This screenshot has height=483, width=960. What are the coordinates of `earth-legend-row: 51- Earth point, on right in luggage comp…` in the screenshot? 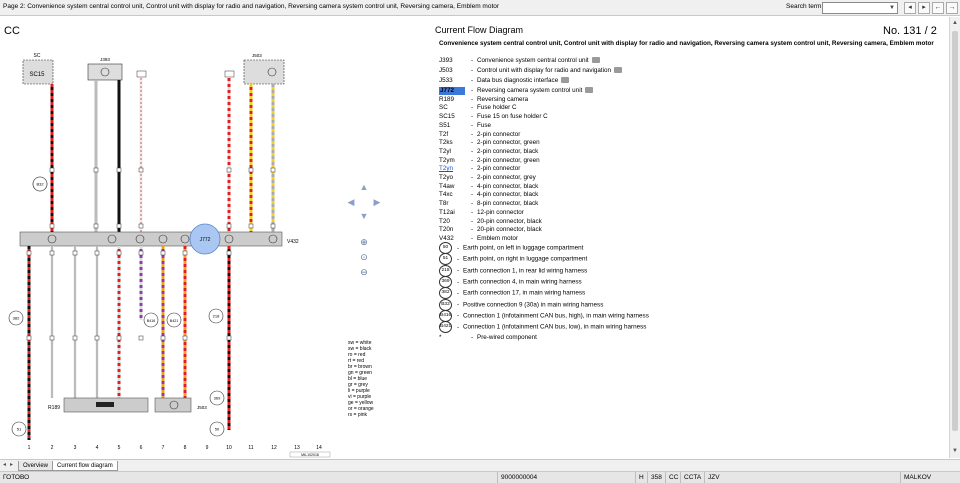 It's located at (513, 259).